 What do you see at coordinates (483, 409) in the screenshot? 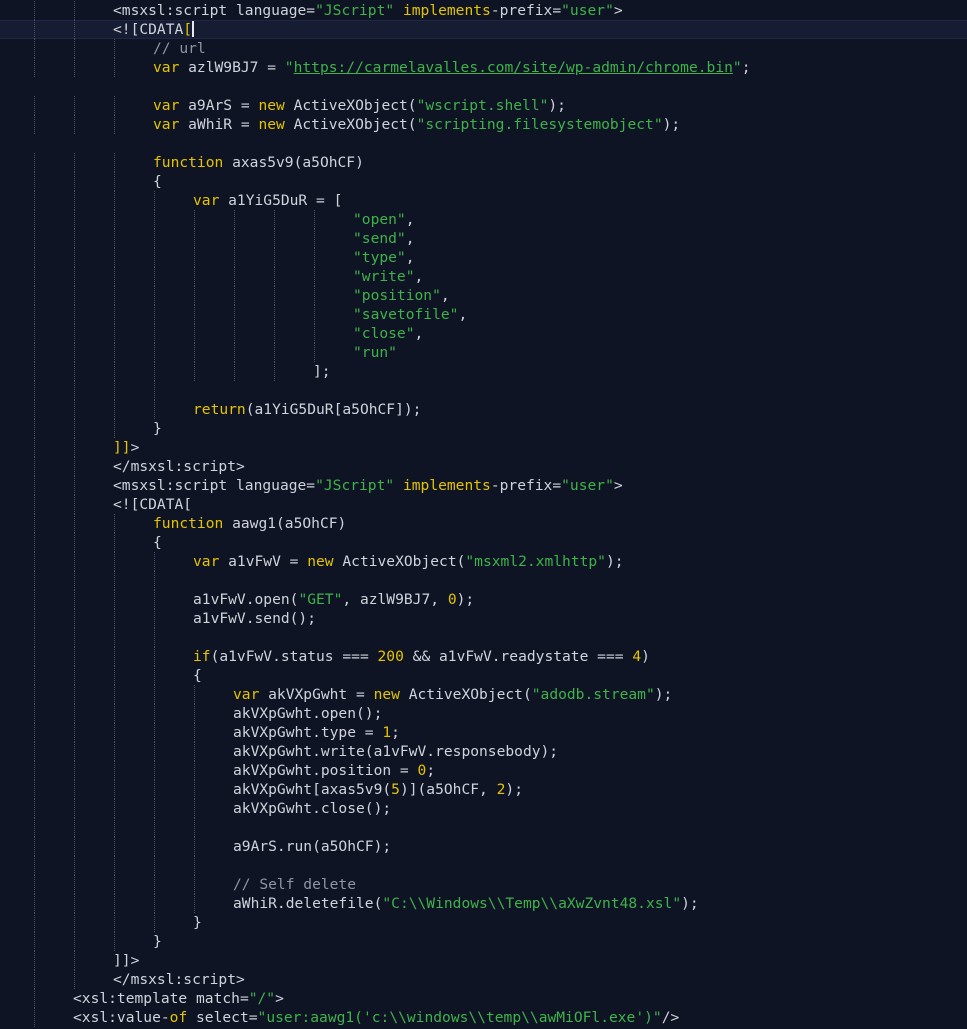
I see `code-line: return(a1YiG5DuR[a5OhCF]);` at bounding box center [483, 409].